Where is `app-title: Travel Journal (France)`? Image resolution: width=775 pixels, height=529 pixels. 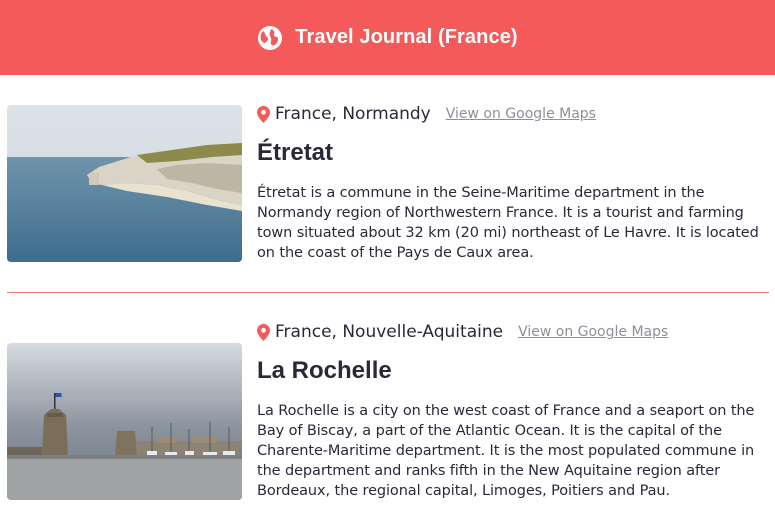 app-title: Travel Journal (France) is located at coordinates (406, 37).